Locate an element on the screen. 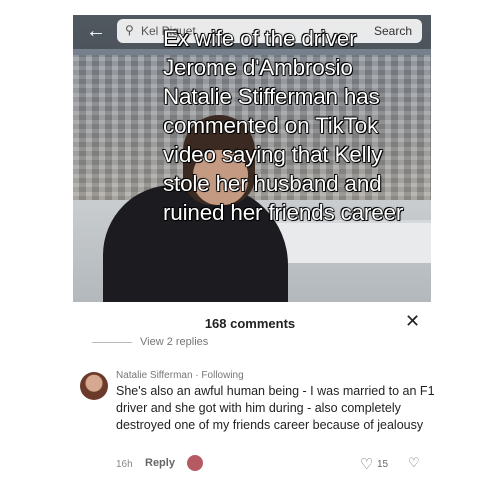  like-count: 15 is located at coordinates (383, 464).